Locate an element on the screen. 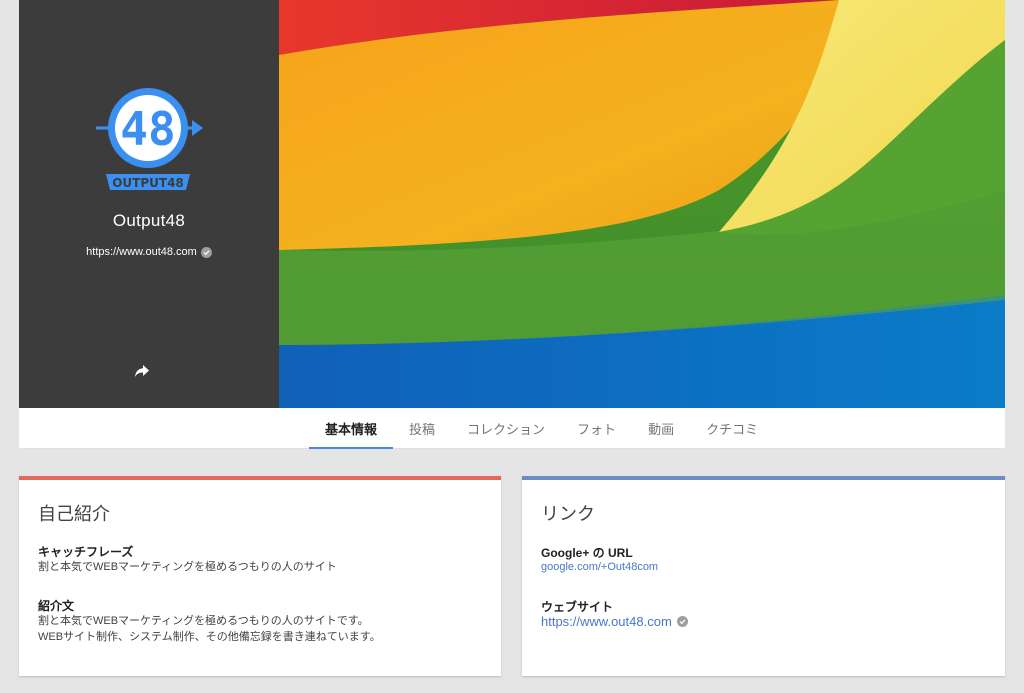 Image resolution: width=1024 pixels, height=693 pixels. website-label: ウェブサイト is located at coordinates (577, 607).